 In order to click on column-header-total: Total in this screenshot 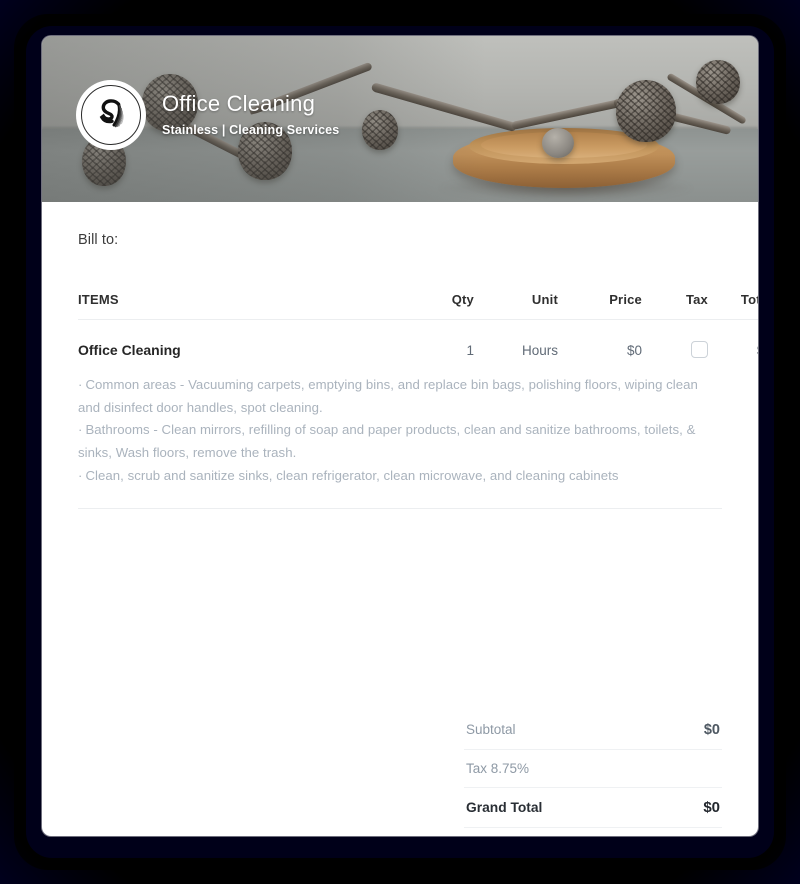, I will do `click(749, 299)`.